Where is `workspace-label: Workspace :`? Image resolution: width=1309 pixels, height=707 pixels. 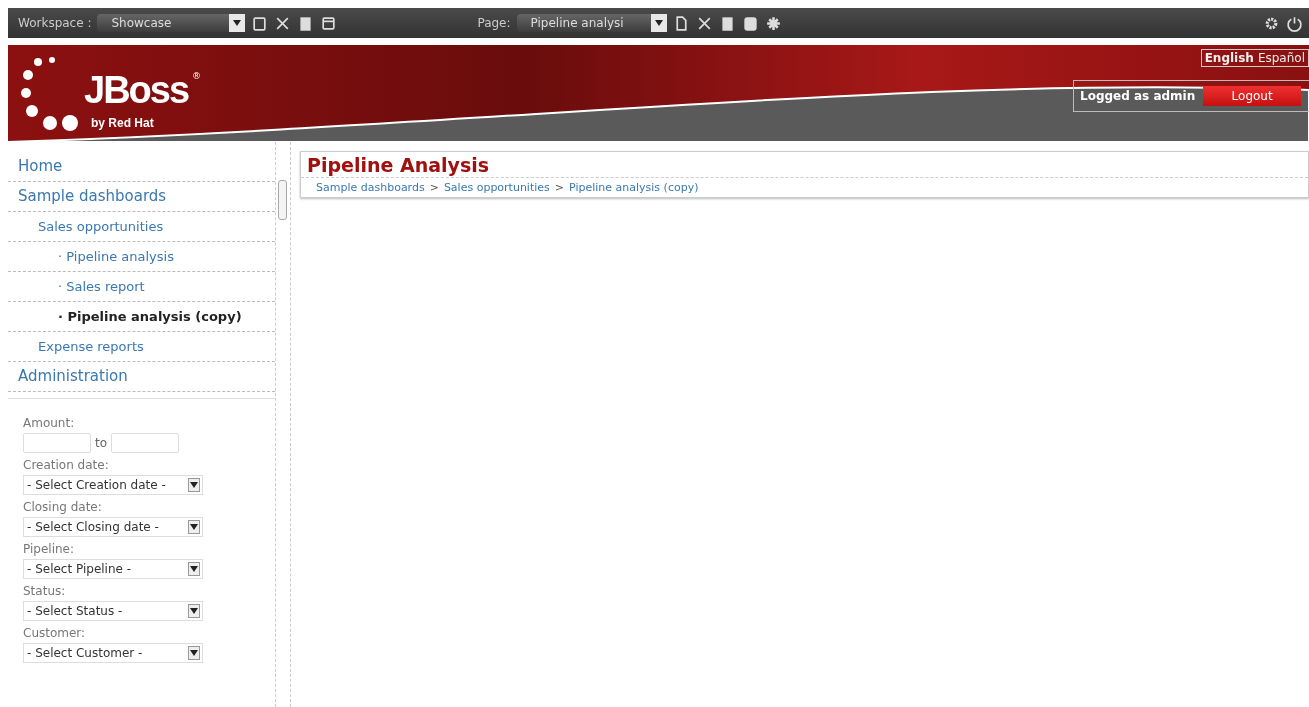
workspace-label: Workspace : is located at coordinates (55, 23).